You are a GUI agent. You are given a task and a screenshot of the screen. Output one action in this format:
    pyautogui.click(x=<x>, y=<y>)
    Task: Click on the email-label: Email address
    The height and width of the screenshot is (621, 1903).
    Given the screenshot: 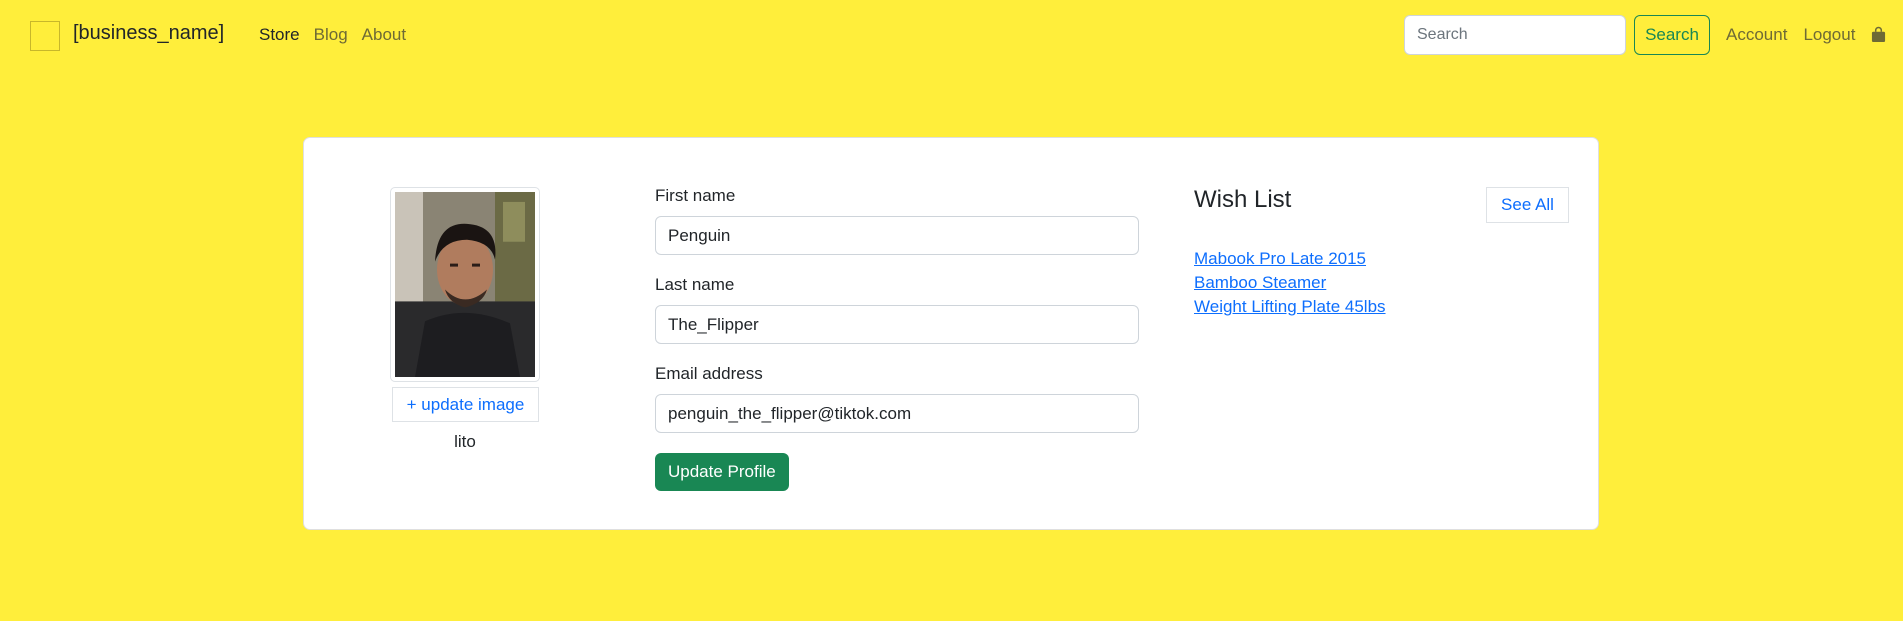 What is the action you would take?
    pyautogui.click(x=709, y=373)
    